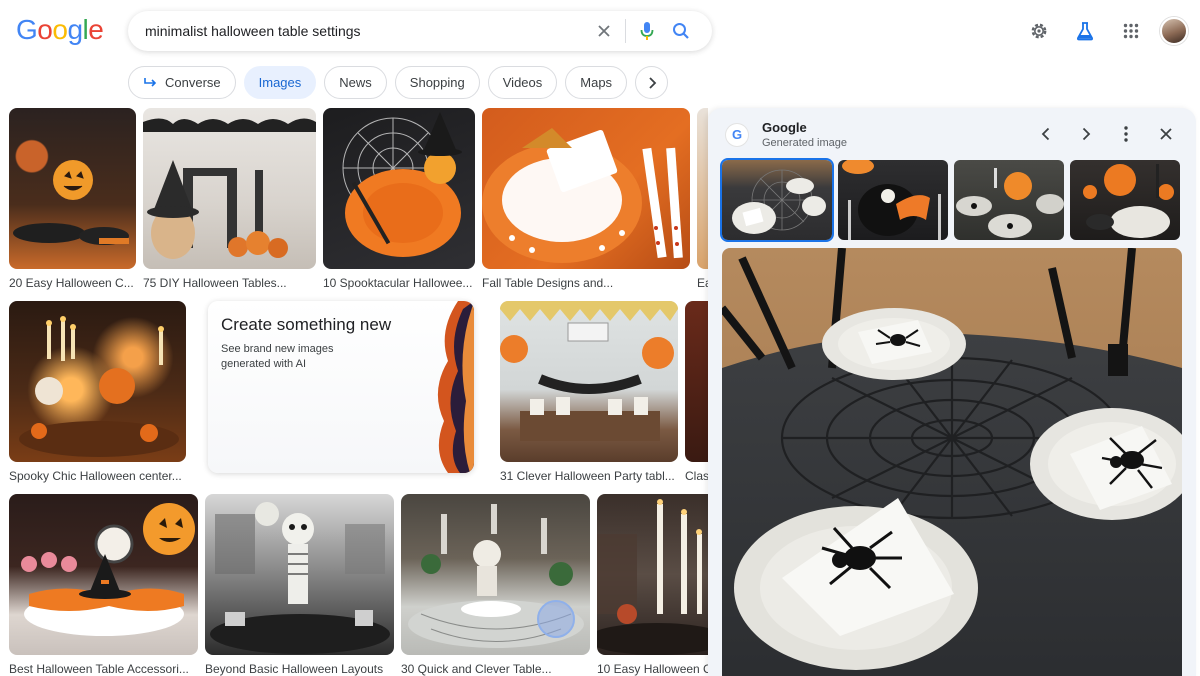 The width and height of the screenshot is (1200, 676). Describe the element at coordinates (696, 476) in the screenshot. I see `result-caption: Clas` at that location.